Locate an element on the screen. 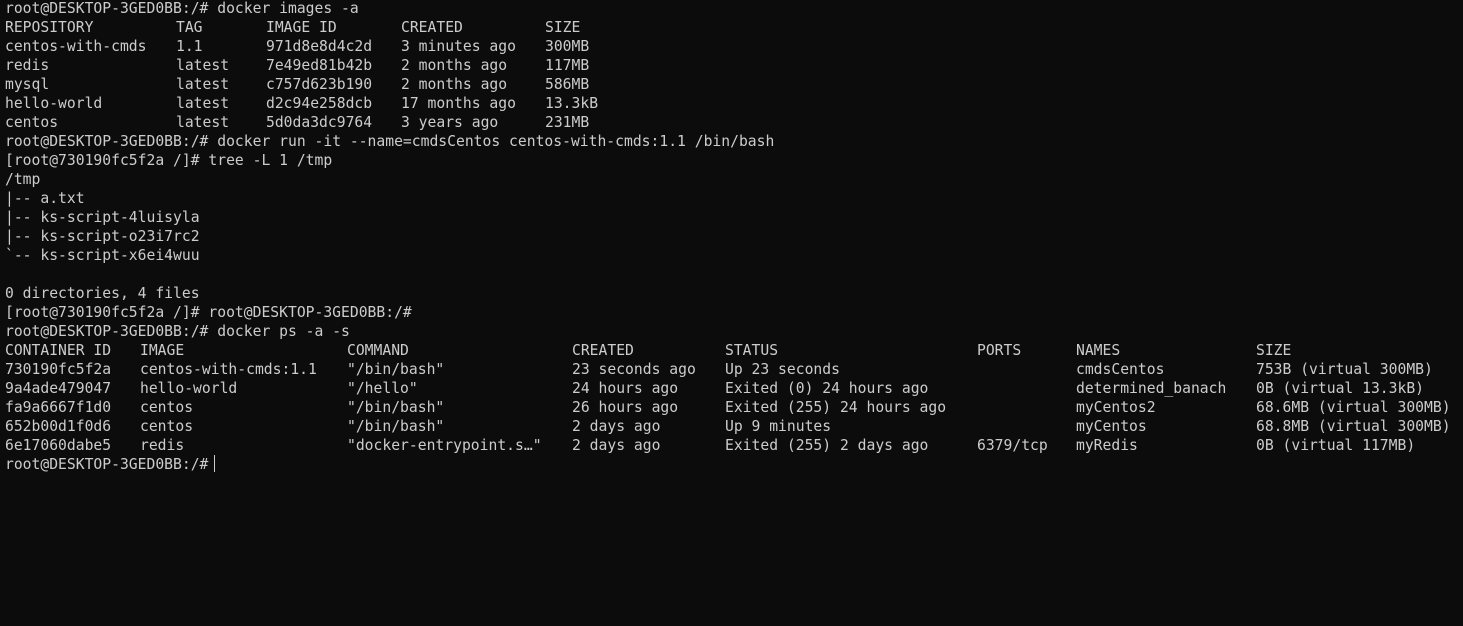 Image resolution: width=1463 pixels, height=626 pixels. container-id-cell: 9a4ade479047 is located at coordinates (58, 388).